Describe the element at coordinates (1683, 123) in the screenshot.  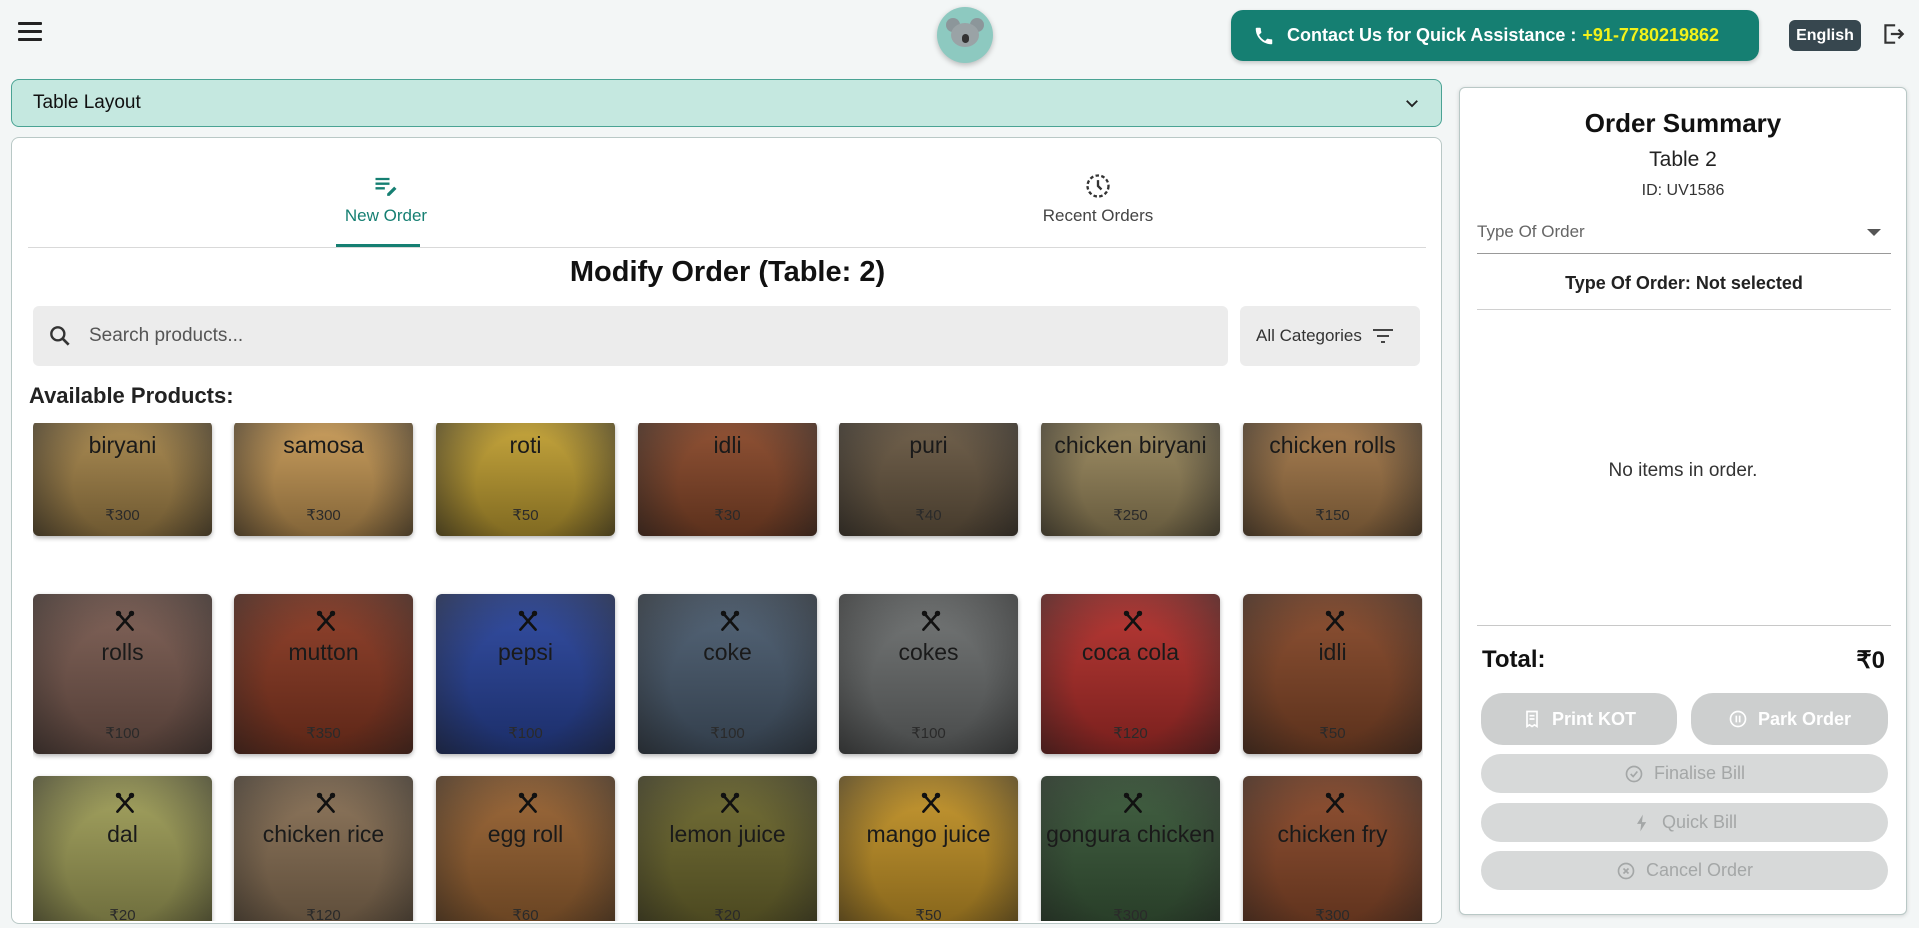
I see `summary-title: Order Summary` at that location.